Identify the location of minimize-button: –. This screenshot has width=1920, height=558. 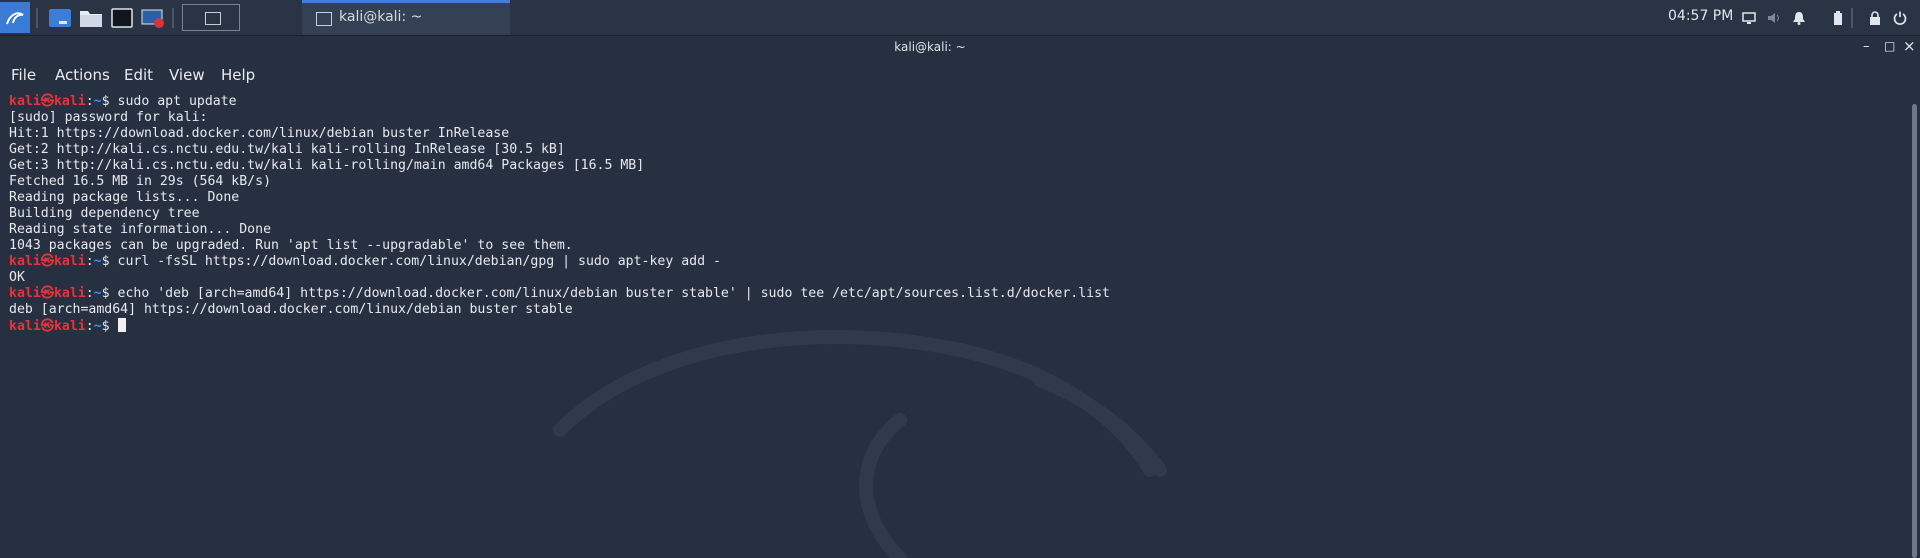
(1866, 46).